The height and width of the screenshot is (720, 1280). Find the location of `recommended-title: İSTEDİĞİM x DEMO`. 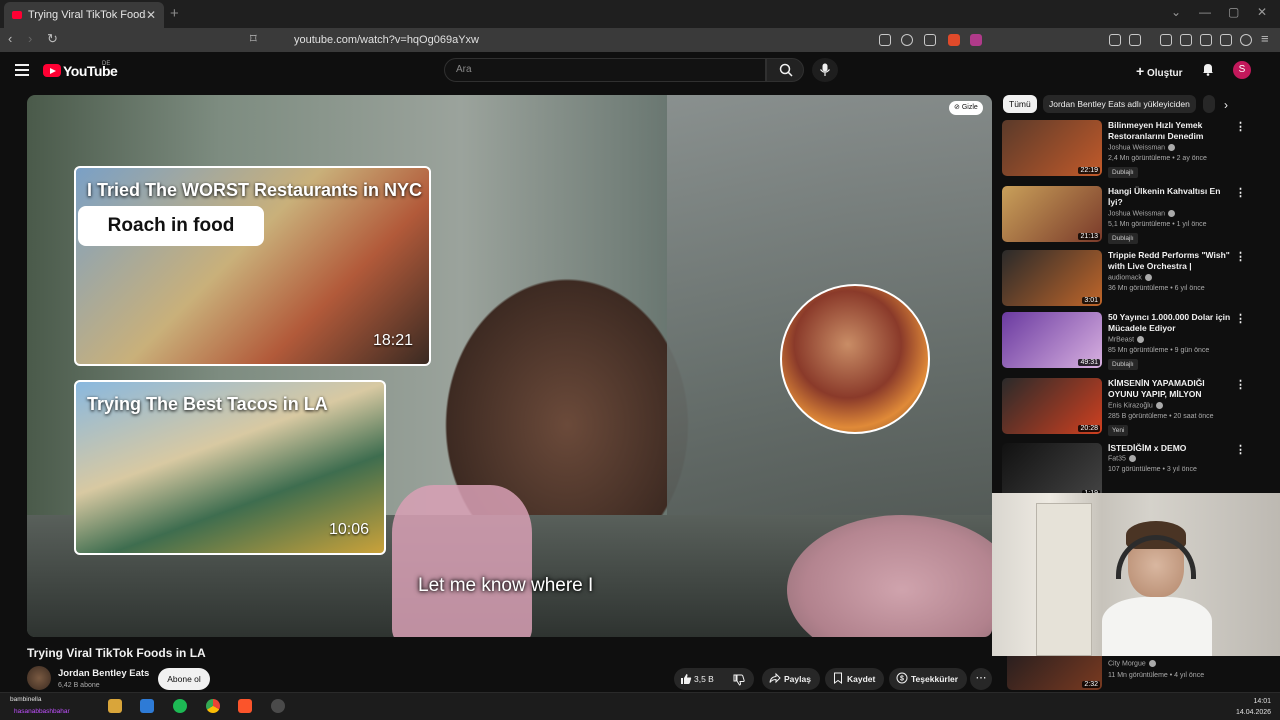

recommended-title: İSTEDİĞİM x DEMO is located at coordinates (1147, 448).